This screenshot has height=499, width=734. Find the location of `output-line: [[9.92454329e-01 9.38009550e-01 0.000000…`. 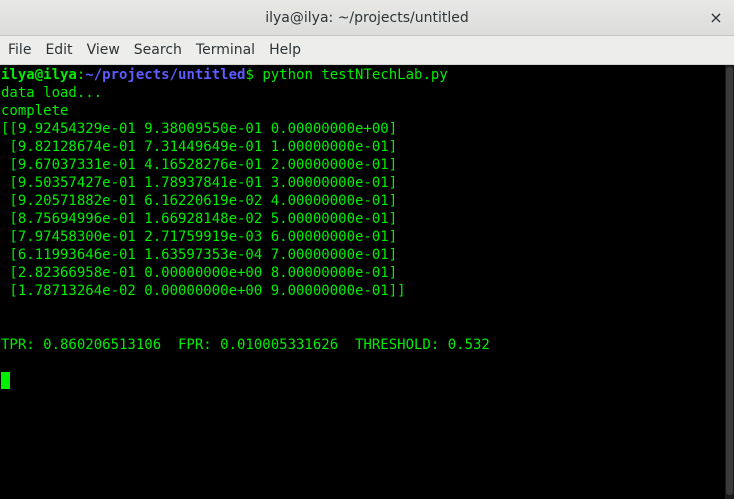

output-line: [[9.92454329e-01 9.38009550e-01 0.000000… is located at coordinates (199, 129).